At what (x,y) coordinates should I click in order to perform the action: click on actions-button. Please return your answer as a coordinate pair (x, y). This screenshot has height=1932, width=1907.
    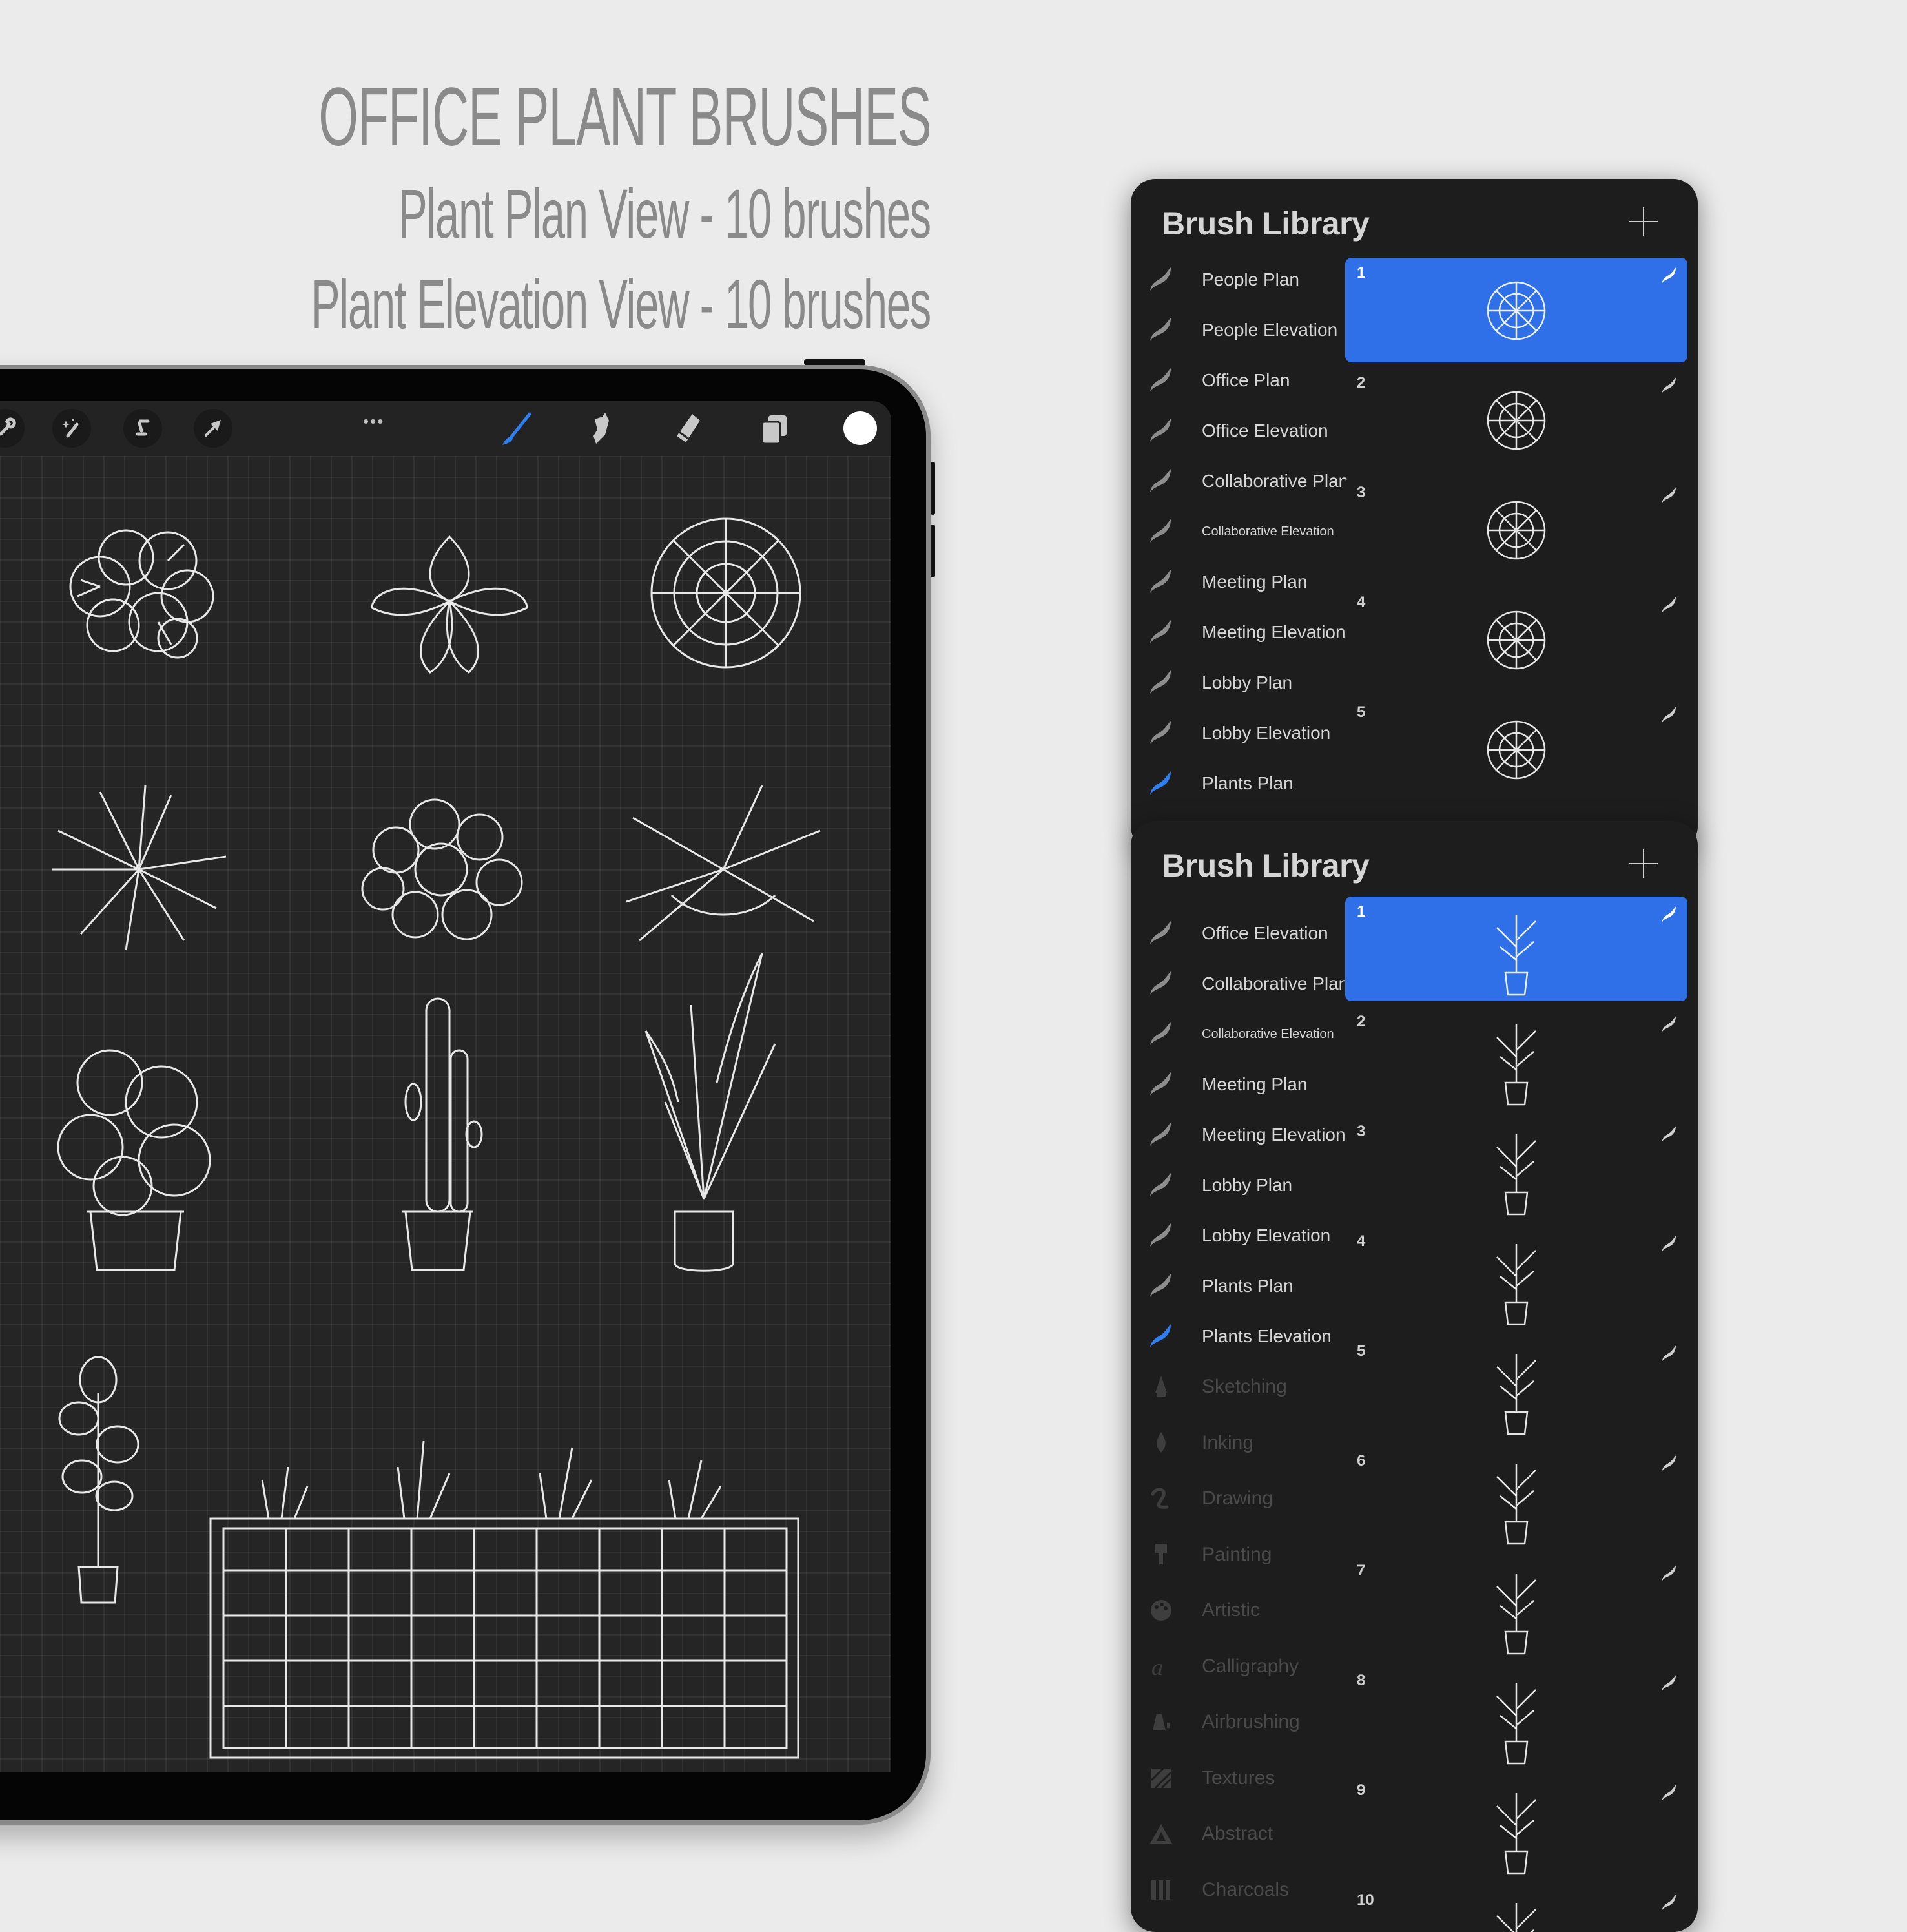
    Looking at the image, I should click on (12, 428).